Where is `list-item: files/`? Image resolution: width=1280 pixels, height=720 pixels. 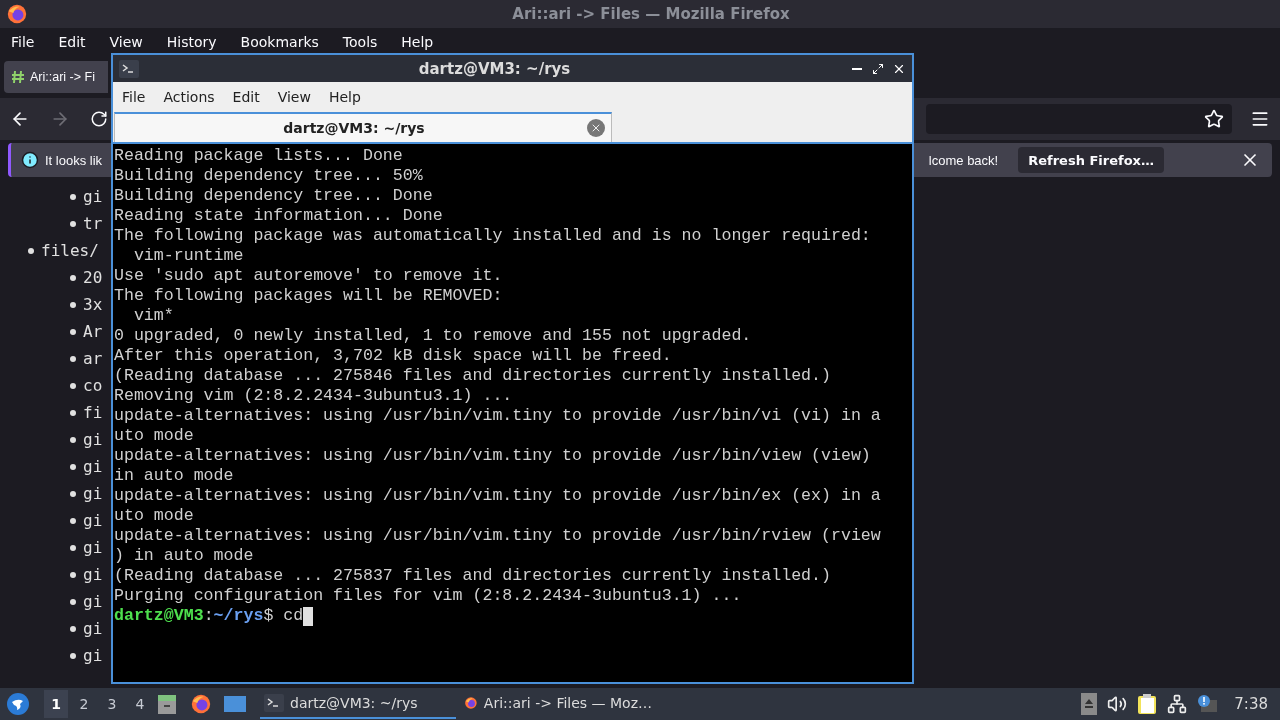
list-item: files/ is located at coordinates (70, 250).